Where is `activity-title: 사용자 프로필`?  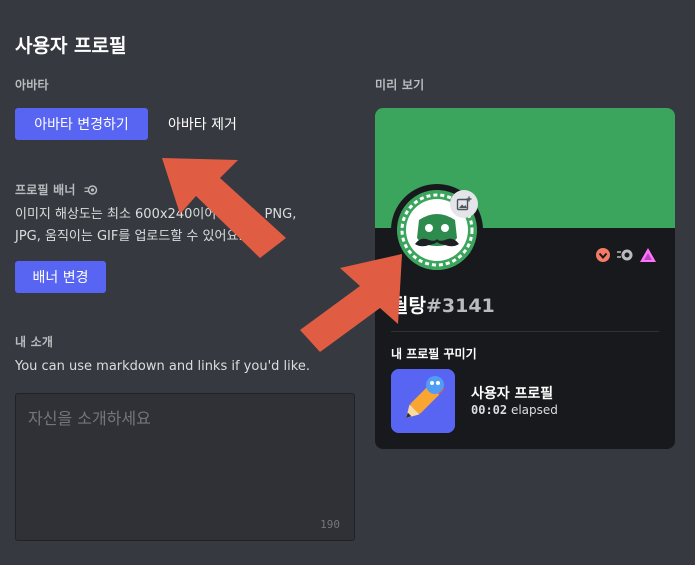 activity-title: 사용자 프로필 is located at coordinates (512, 394).